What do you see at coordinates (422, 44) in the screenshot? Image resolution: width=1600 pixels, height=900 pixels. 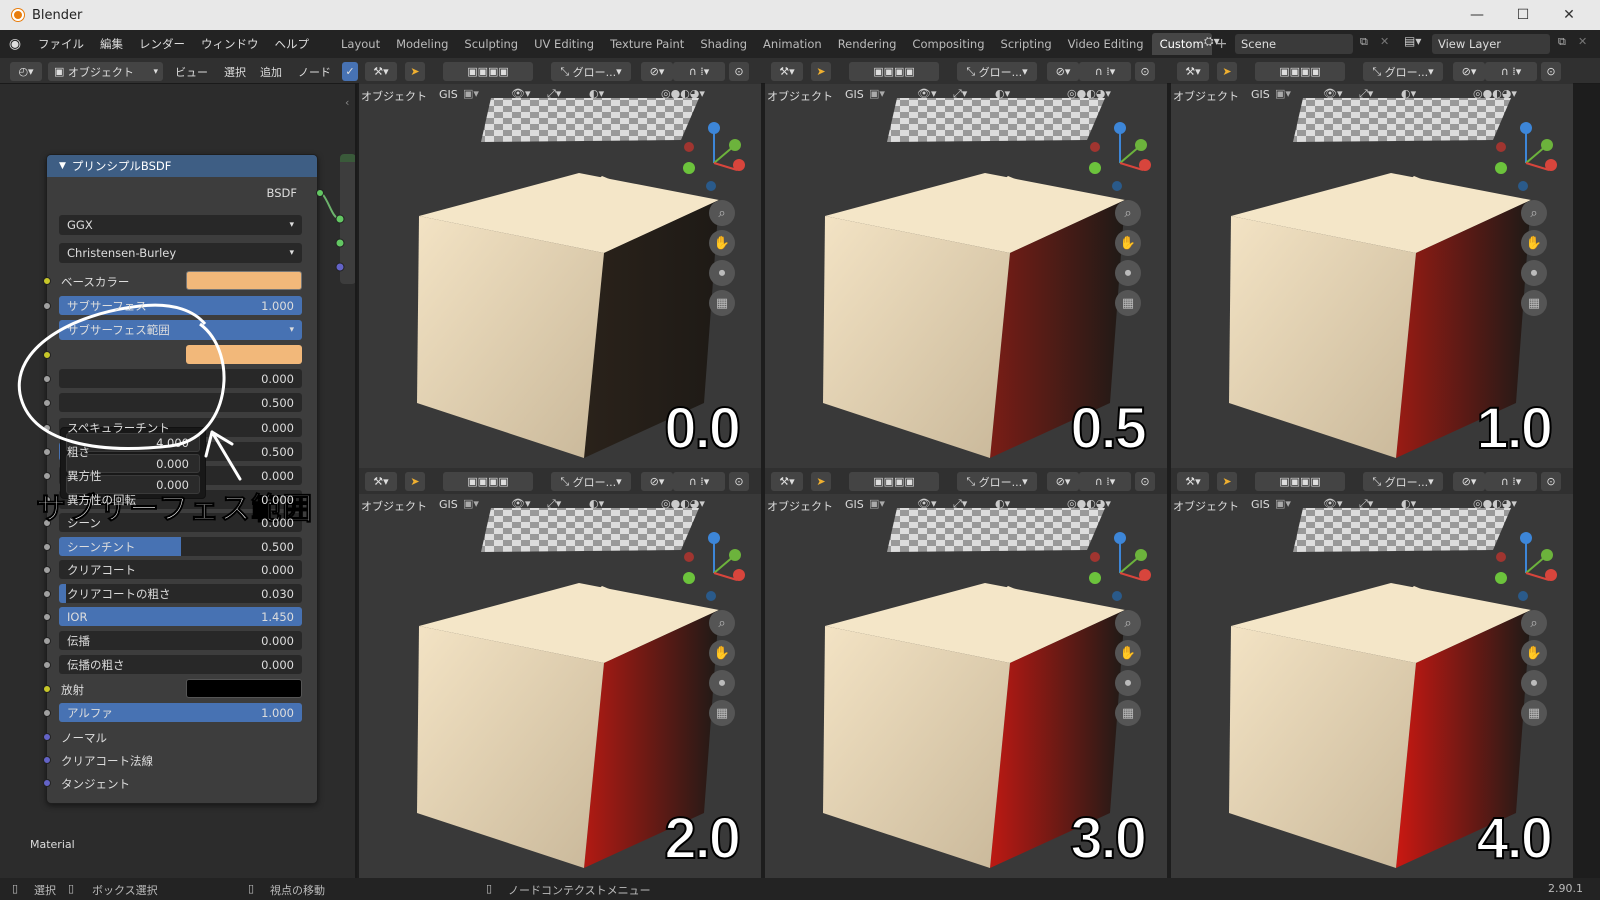 I see `tab-modeling: Modeling` at bounding box center [422, 44].